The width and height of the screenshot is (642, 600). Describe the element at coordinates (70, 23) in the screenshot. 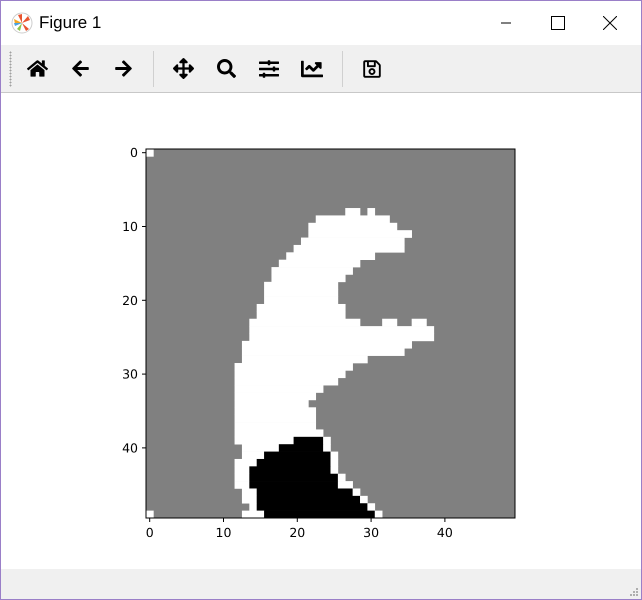

I see `window-title: Figure 1` at that location.